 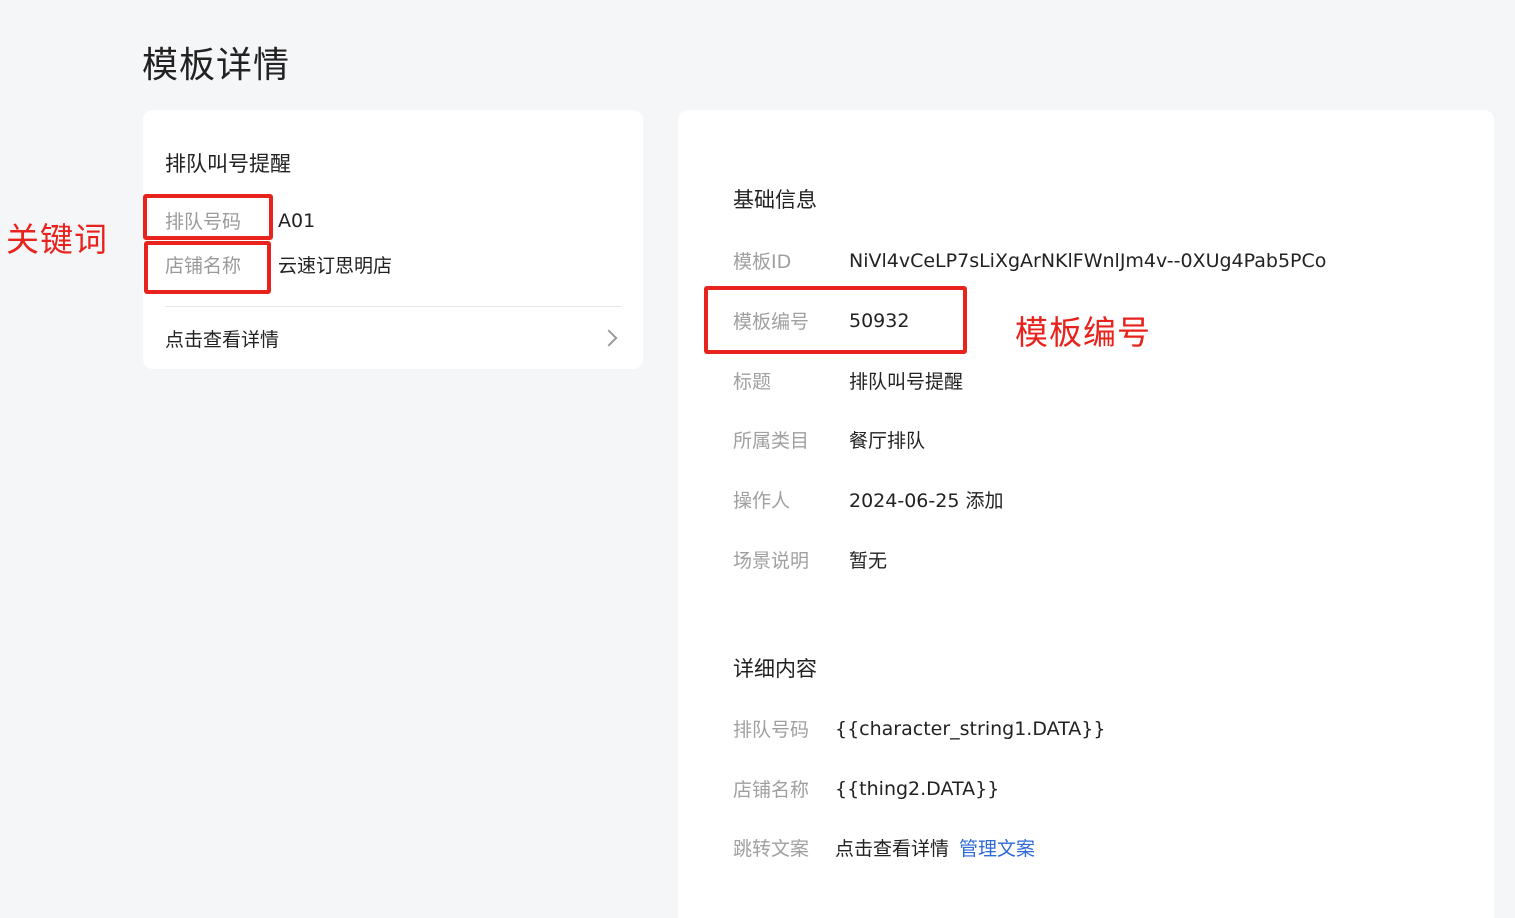 I want to click on view-details-link: 点击查看详情, so click(x=393, y=338).